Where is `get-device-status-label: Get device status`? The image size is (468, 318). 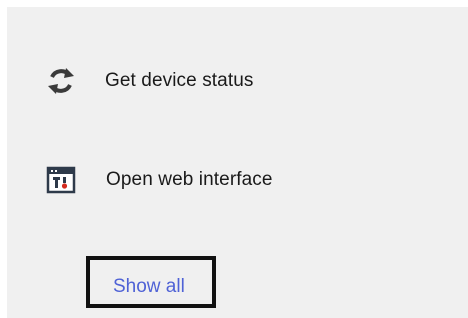 get-device-status-label: Get device status is located at coordinates (179, 80).